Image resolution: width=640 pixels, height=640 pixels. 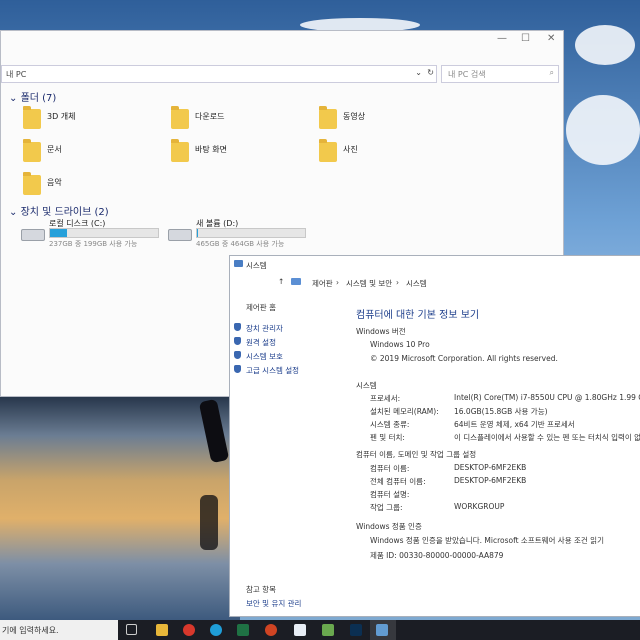 What do you see at coordinates (261, 589) in the screenshot?
I see `see-also-label: 참고 항목` at bounding box center [261, 589].